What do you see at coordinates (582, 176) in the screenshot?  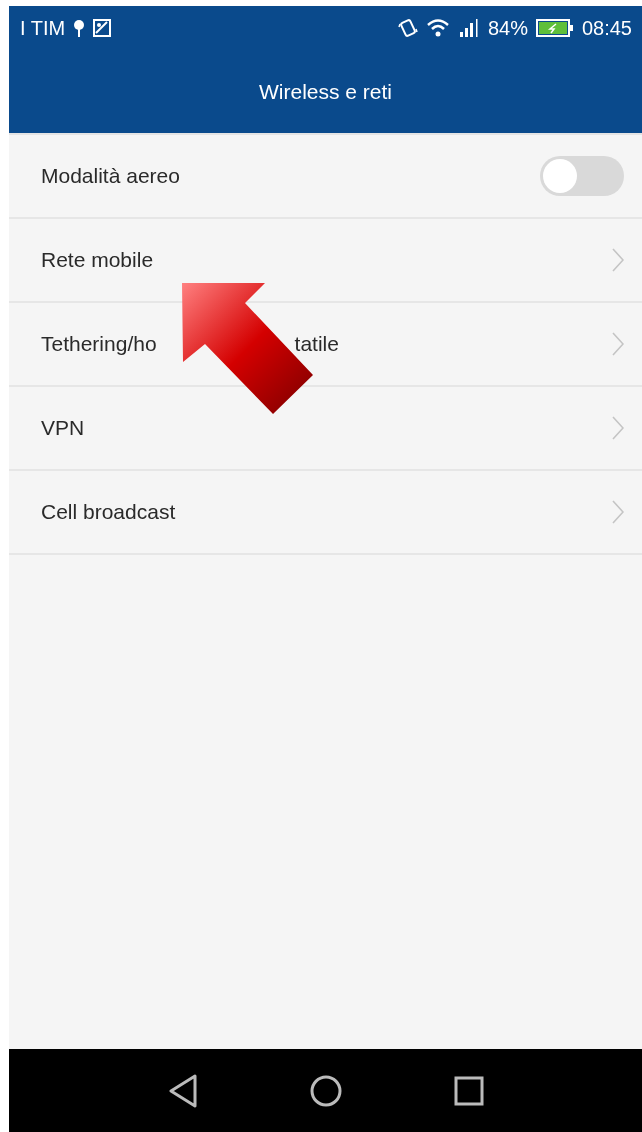 I see `toggle-switch` at bounding box center [582, 176].